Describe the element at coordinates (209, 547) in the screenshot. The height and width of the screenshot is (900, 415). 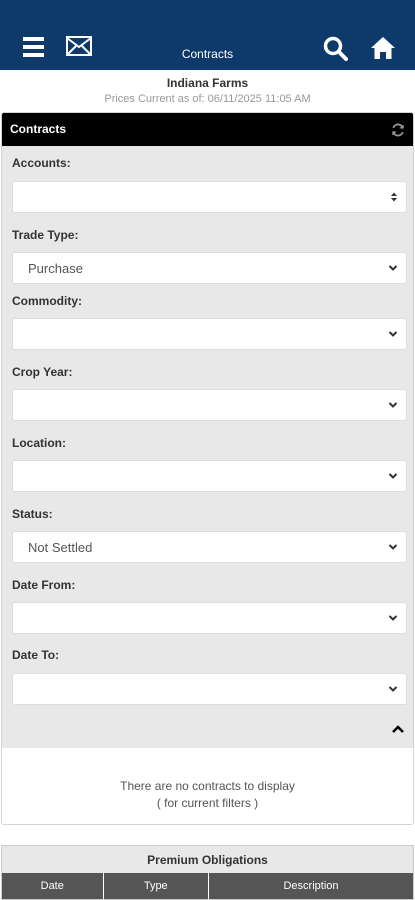
I see `status-select: Not Settled` at that location.